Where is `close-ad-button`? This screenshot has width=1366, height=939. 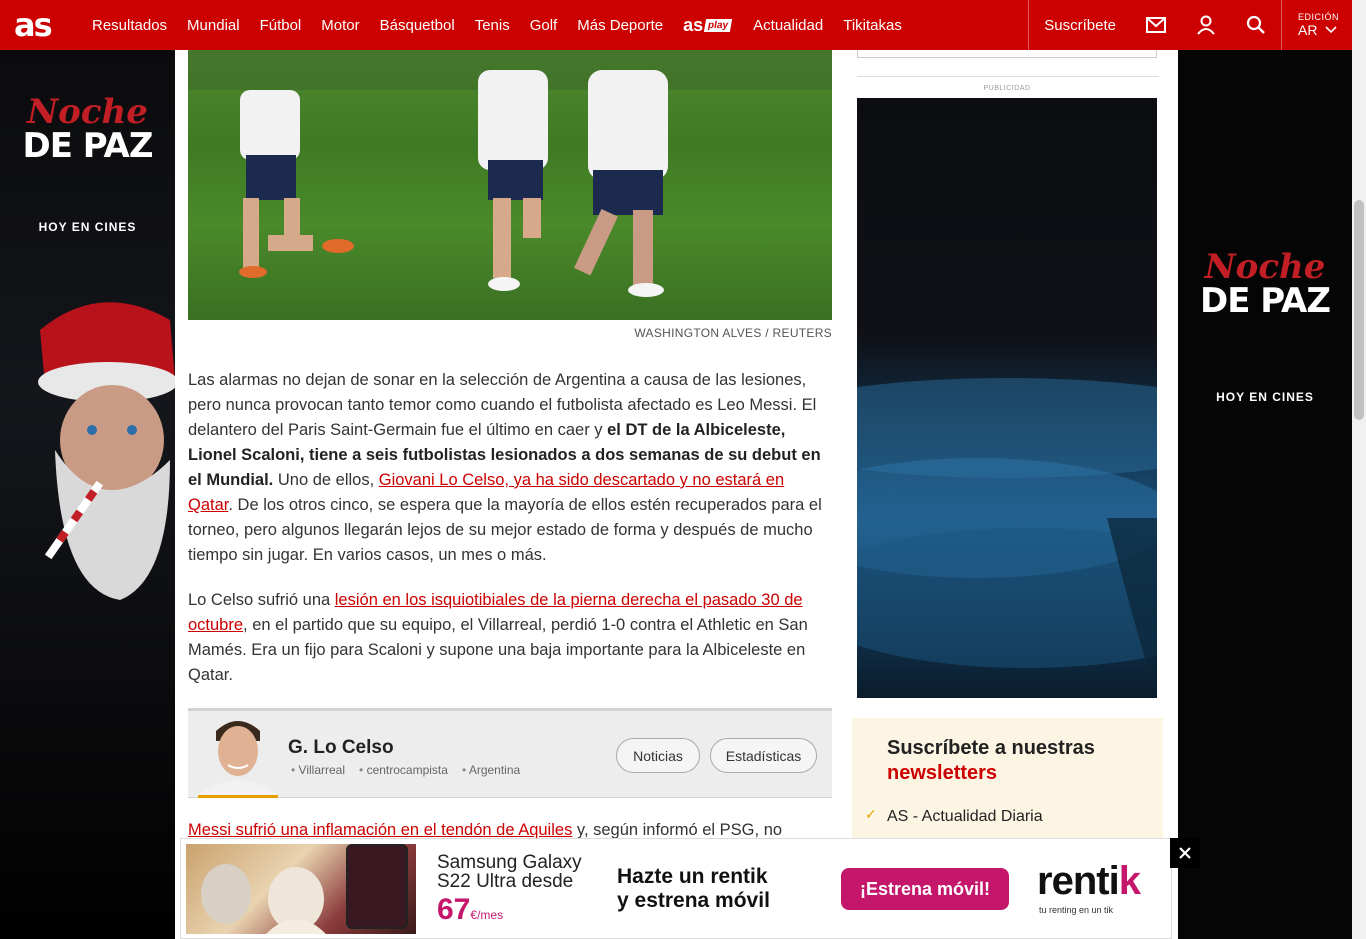 close-ad-button is located at coordinates (1185, 853).